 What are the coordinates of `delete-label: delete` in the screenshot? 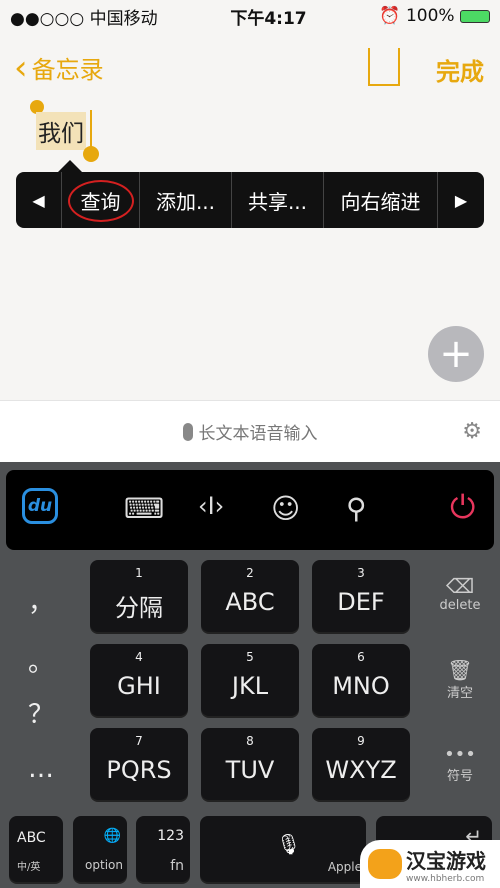 It's located at (460, 605).